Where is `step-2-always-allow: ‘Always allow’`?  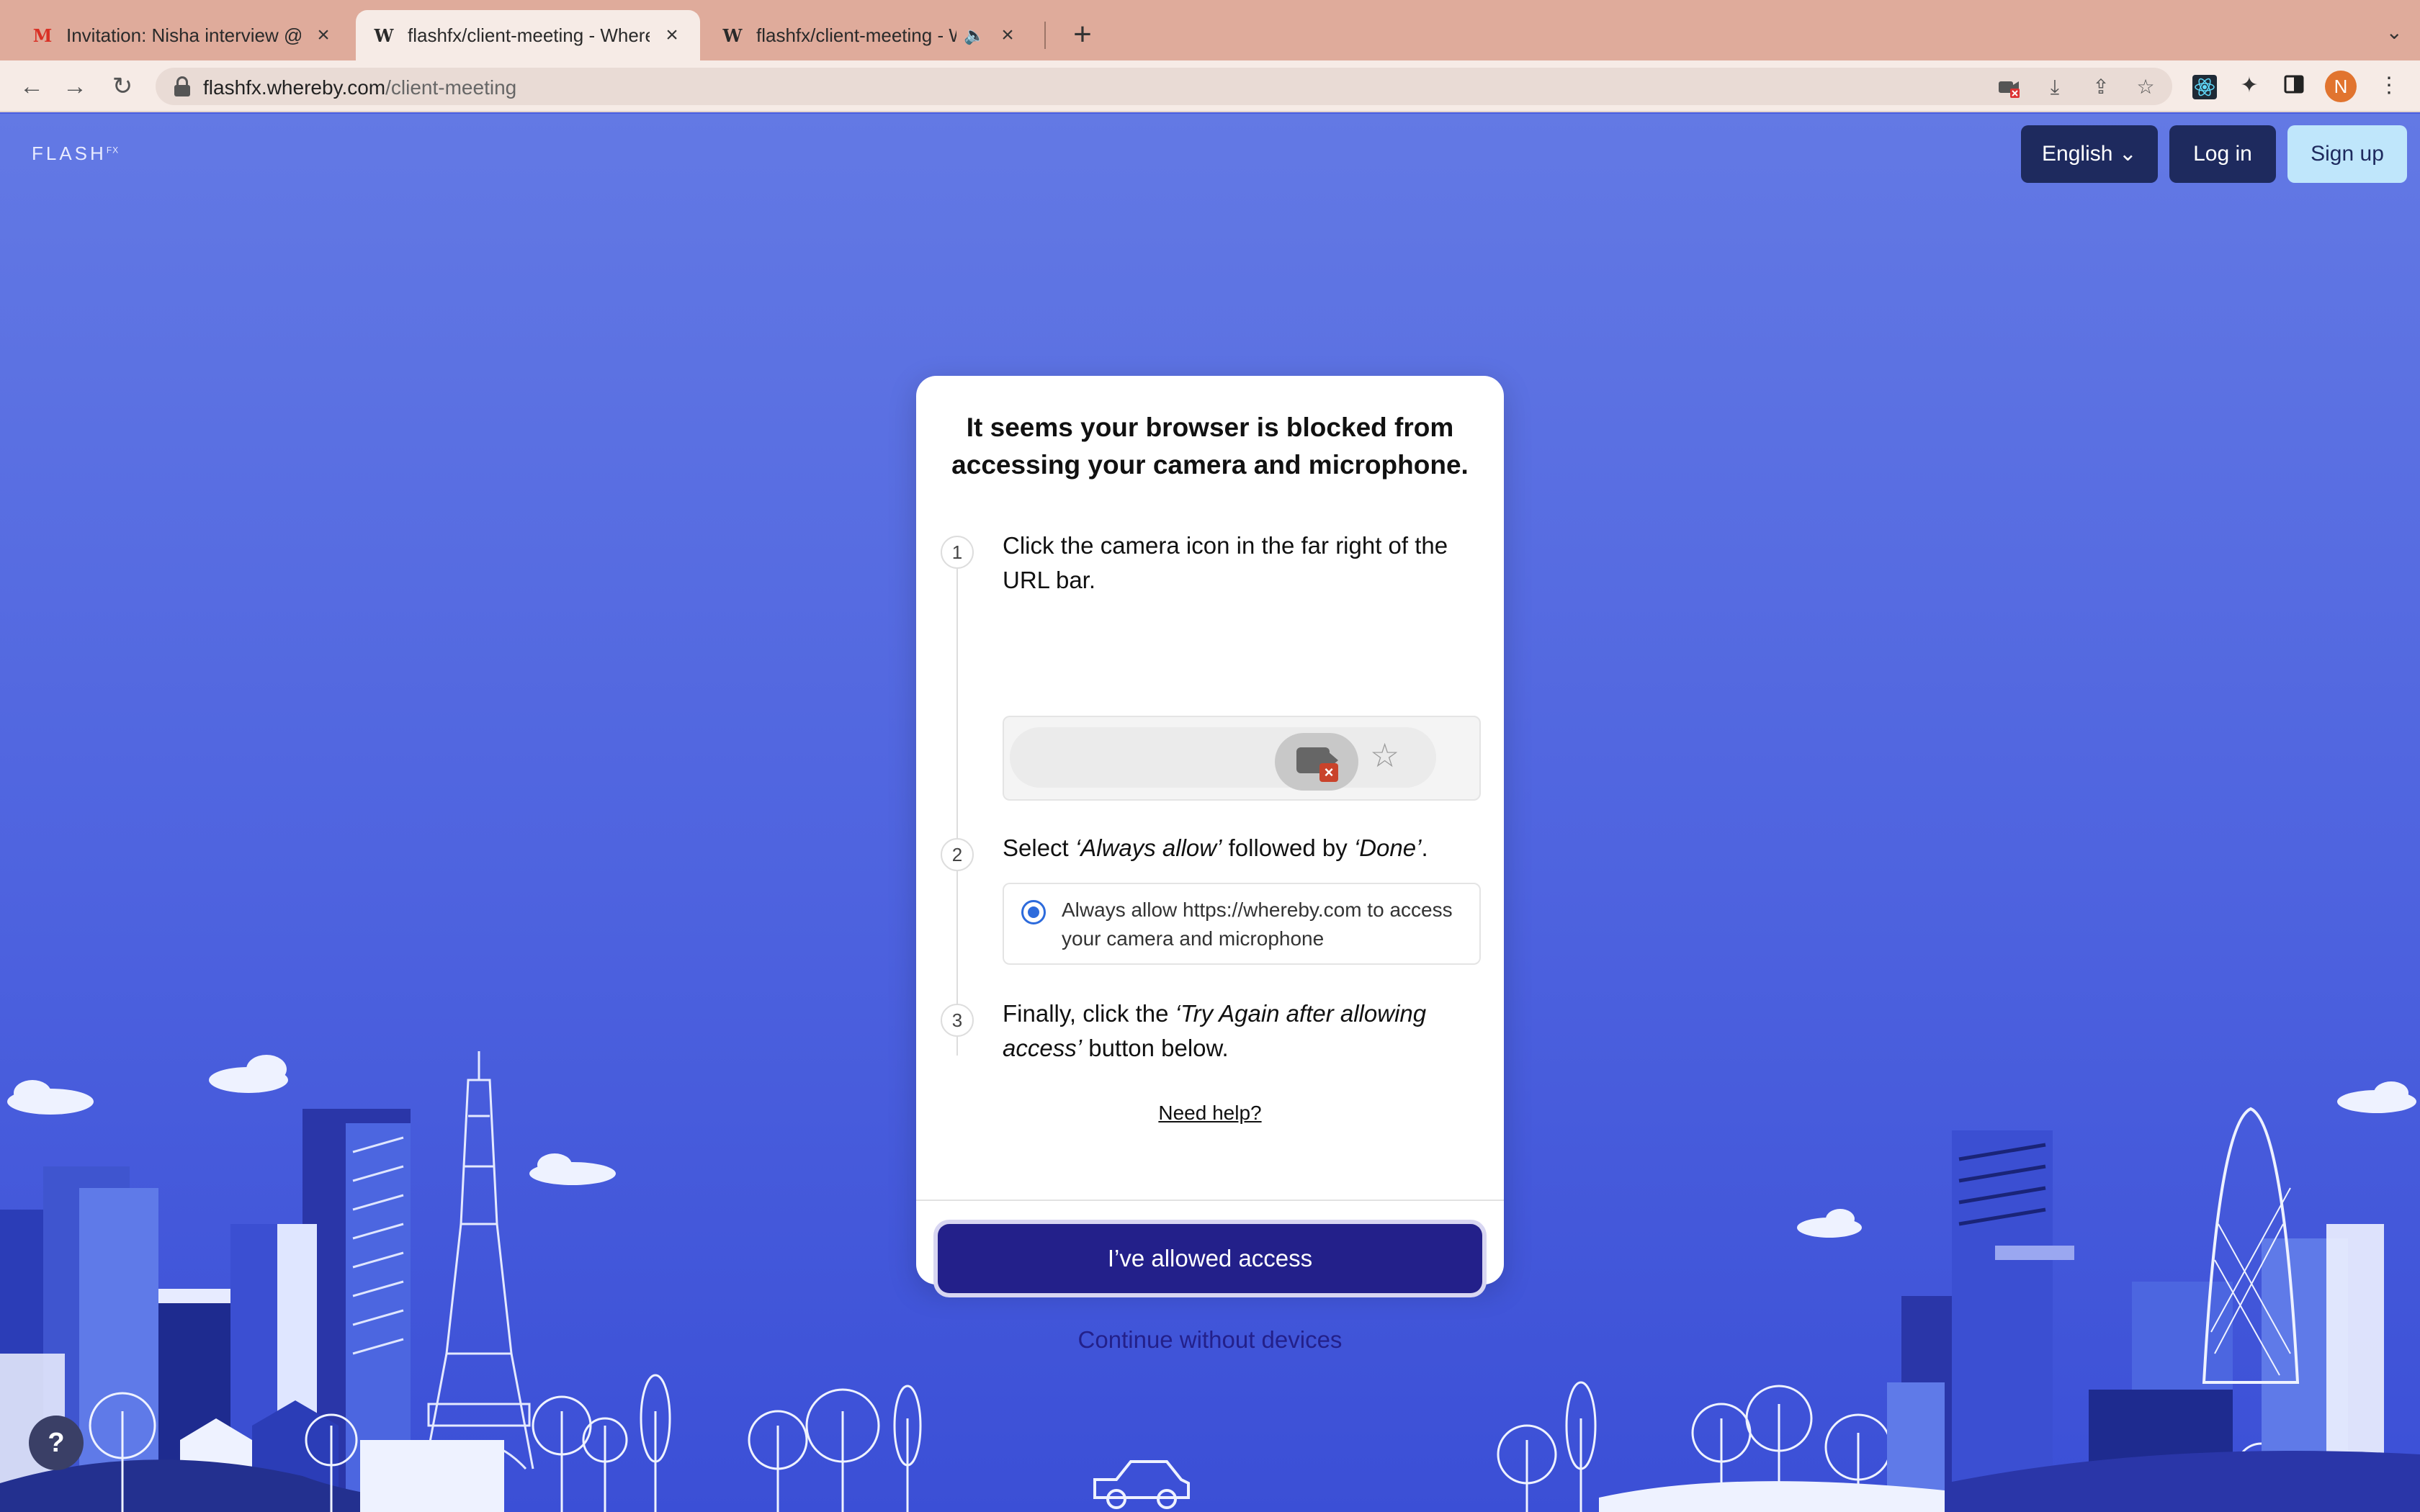 step-2-always-allow: ‘Always allow’ is located at coordinates (1148, 847).